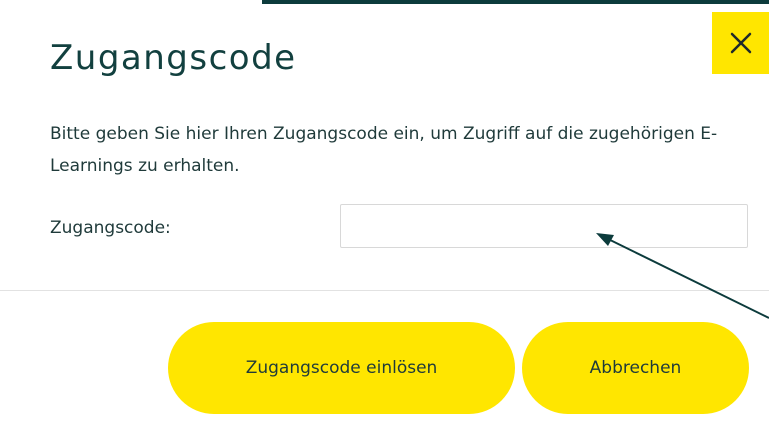  Describe the element at coordinates (173, 58) in the screenshot. I see `dialog-title: Zugangscode` at that location.